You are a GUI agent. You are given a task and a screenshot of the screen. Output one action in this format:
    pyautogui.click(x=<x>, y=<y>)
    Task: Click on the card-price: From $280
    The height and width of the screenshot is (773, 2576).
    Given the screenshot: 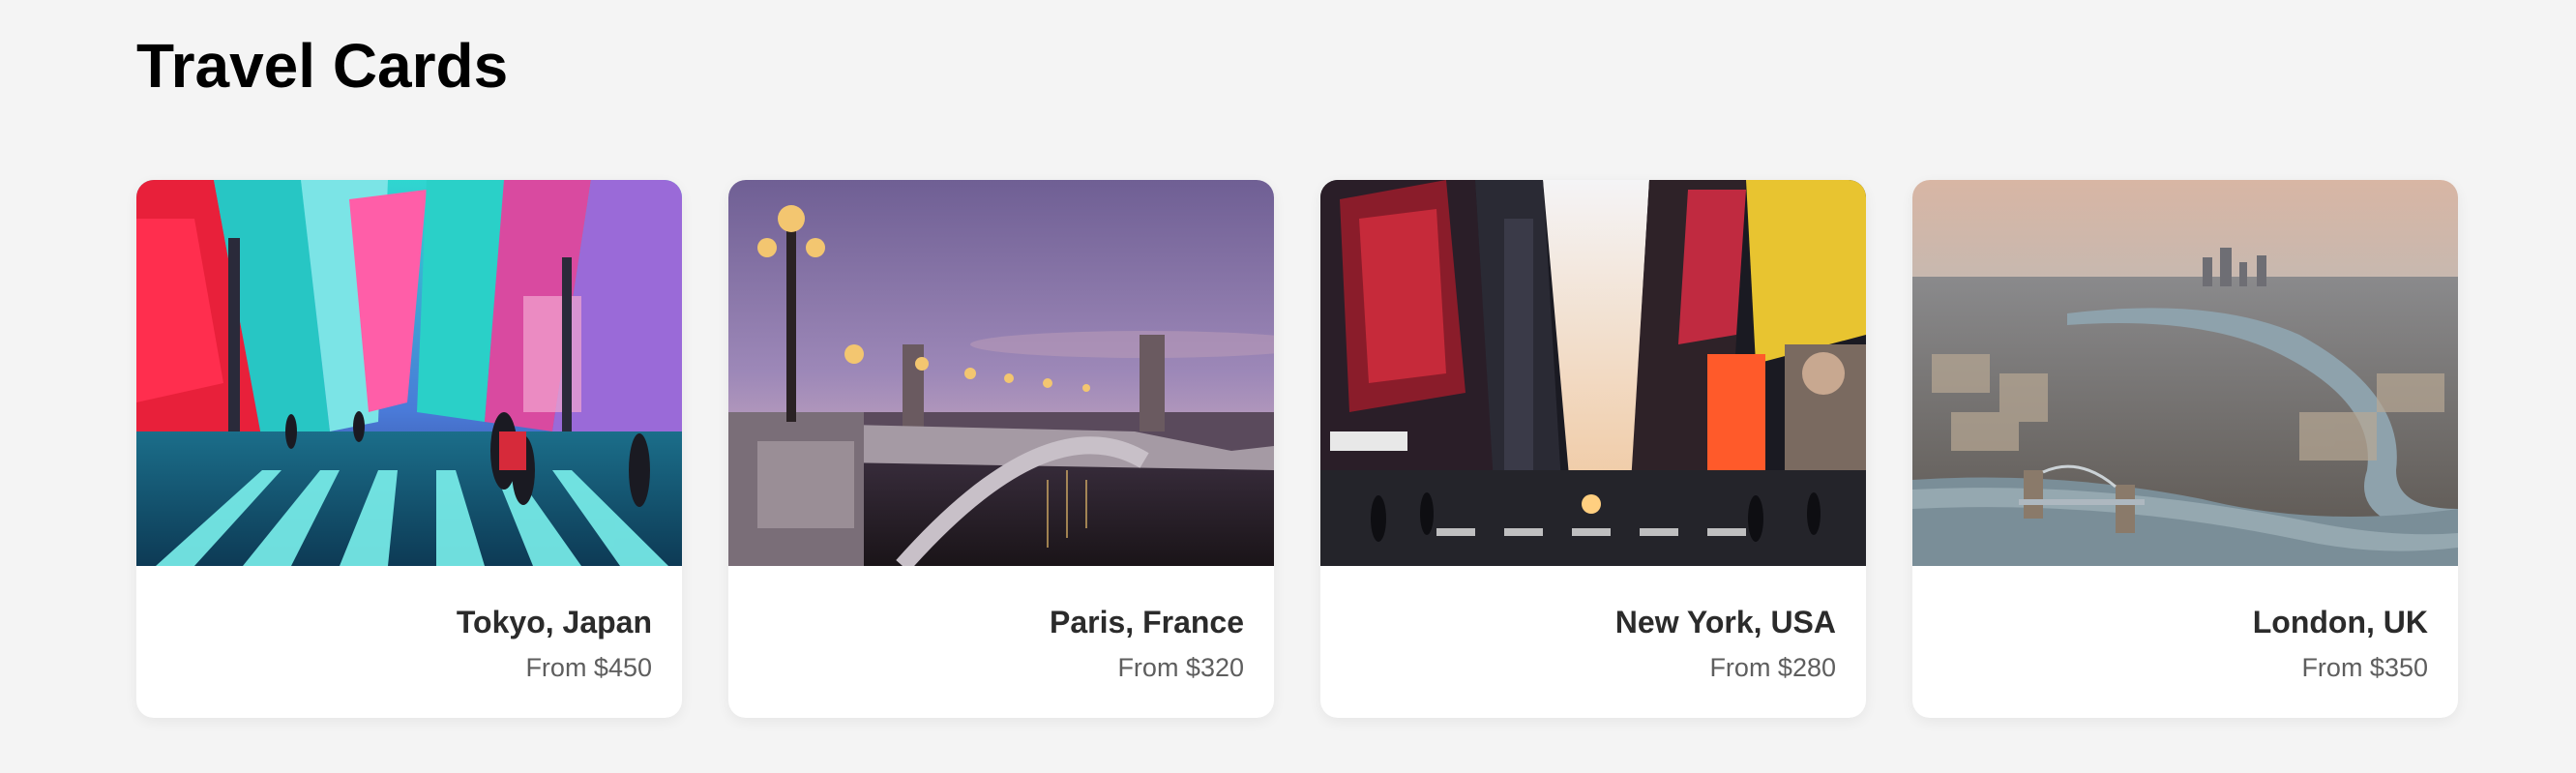 What is the action you would take?
    pyautogui.click(x=1772, y=667)
    